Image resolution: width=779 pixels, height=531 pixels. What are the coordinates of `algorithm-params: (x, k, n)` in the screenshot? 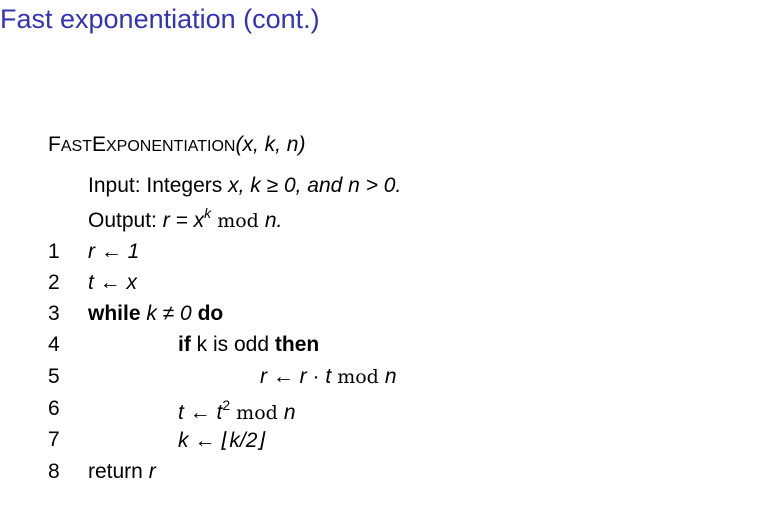 It's located at (270, 144).